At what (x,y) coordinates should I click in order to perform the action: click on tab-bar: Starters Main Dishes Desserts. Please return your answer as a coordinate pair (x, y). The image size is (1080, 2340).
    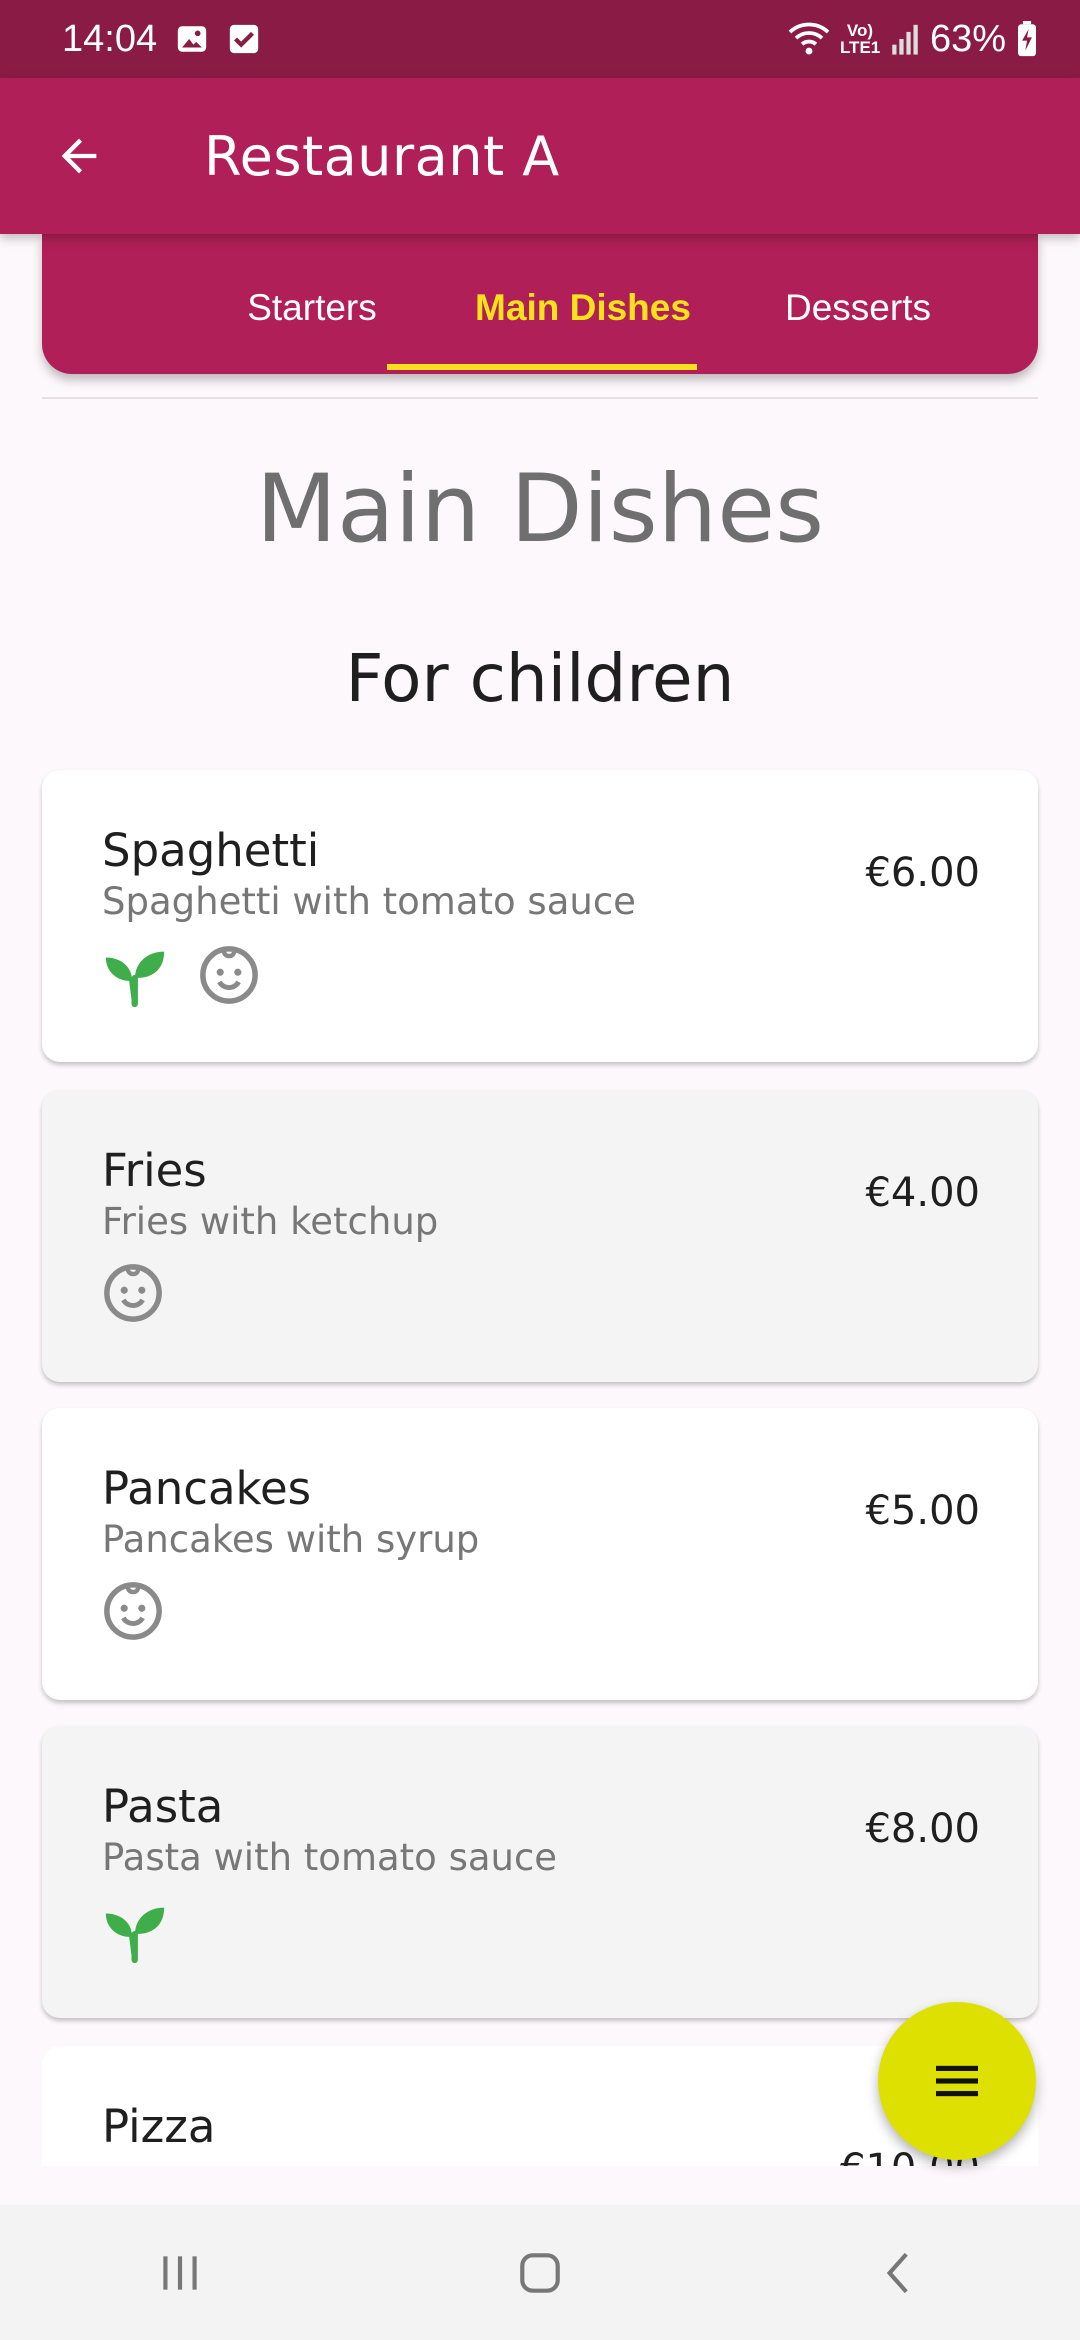
    Looking at the image, I should click on (540, 304).